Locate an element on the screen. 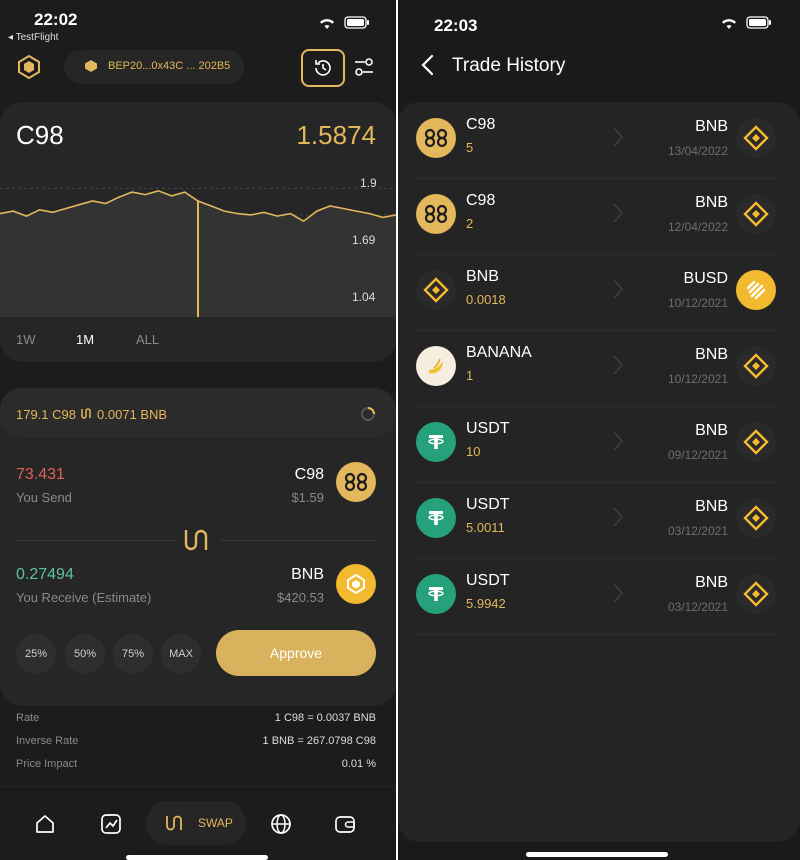 This screenshot has width=800, height=860. percent-75-button: 75% is located at coordinates (133, 654).